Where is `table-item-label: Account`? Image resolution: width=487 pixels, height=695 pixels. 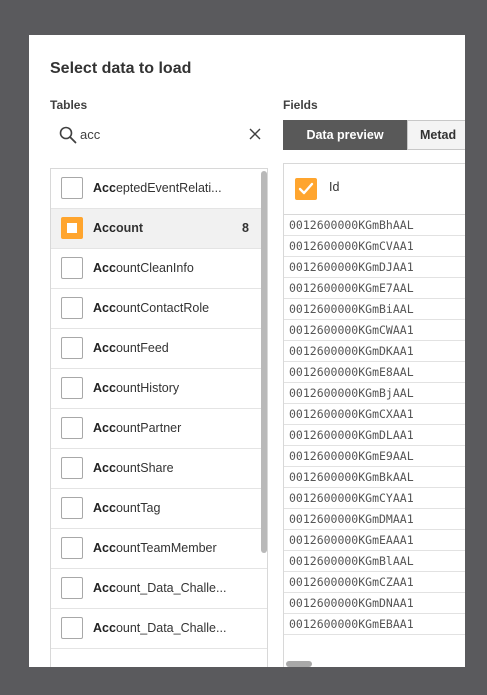 table-item-label: Account is located at coordinates (163, 228).